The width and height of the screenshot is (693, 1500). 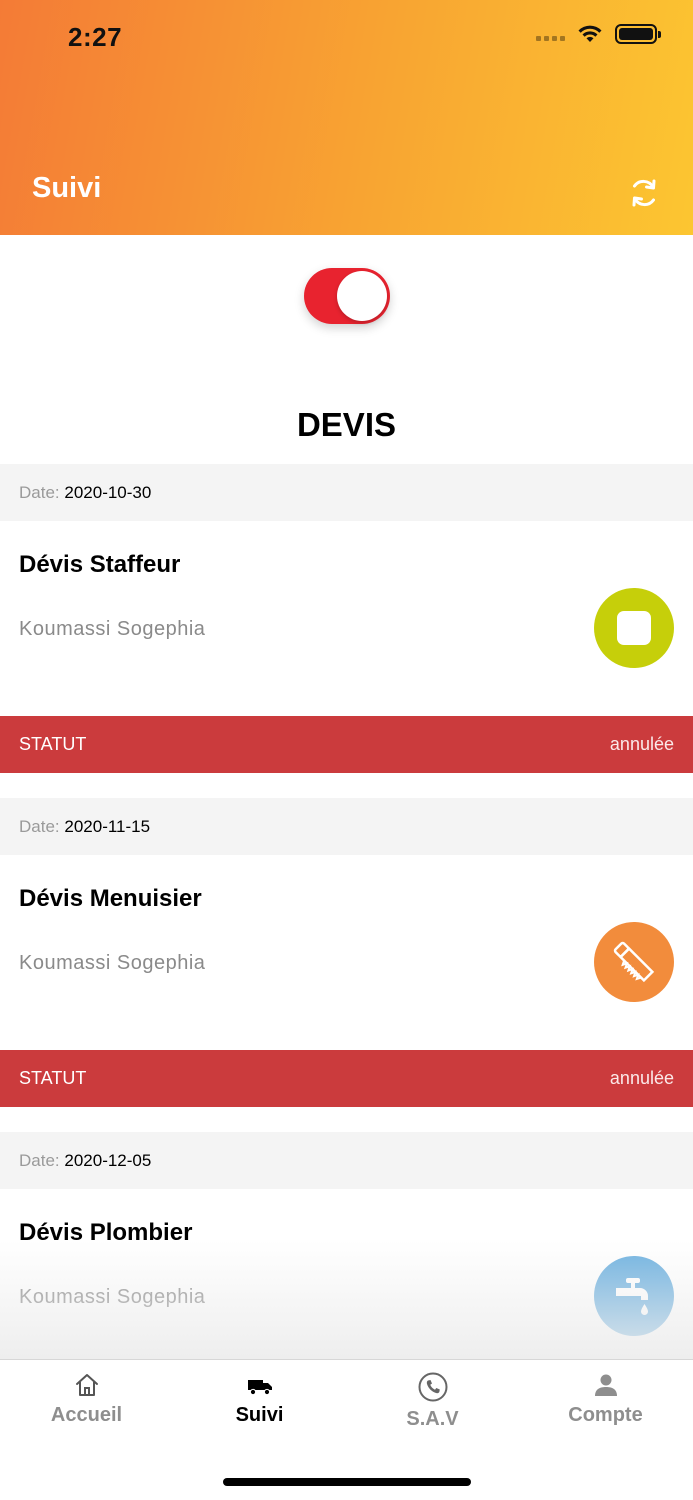 I want to click on date-value: 2020-12-05, so click(x=108, y=1160).